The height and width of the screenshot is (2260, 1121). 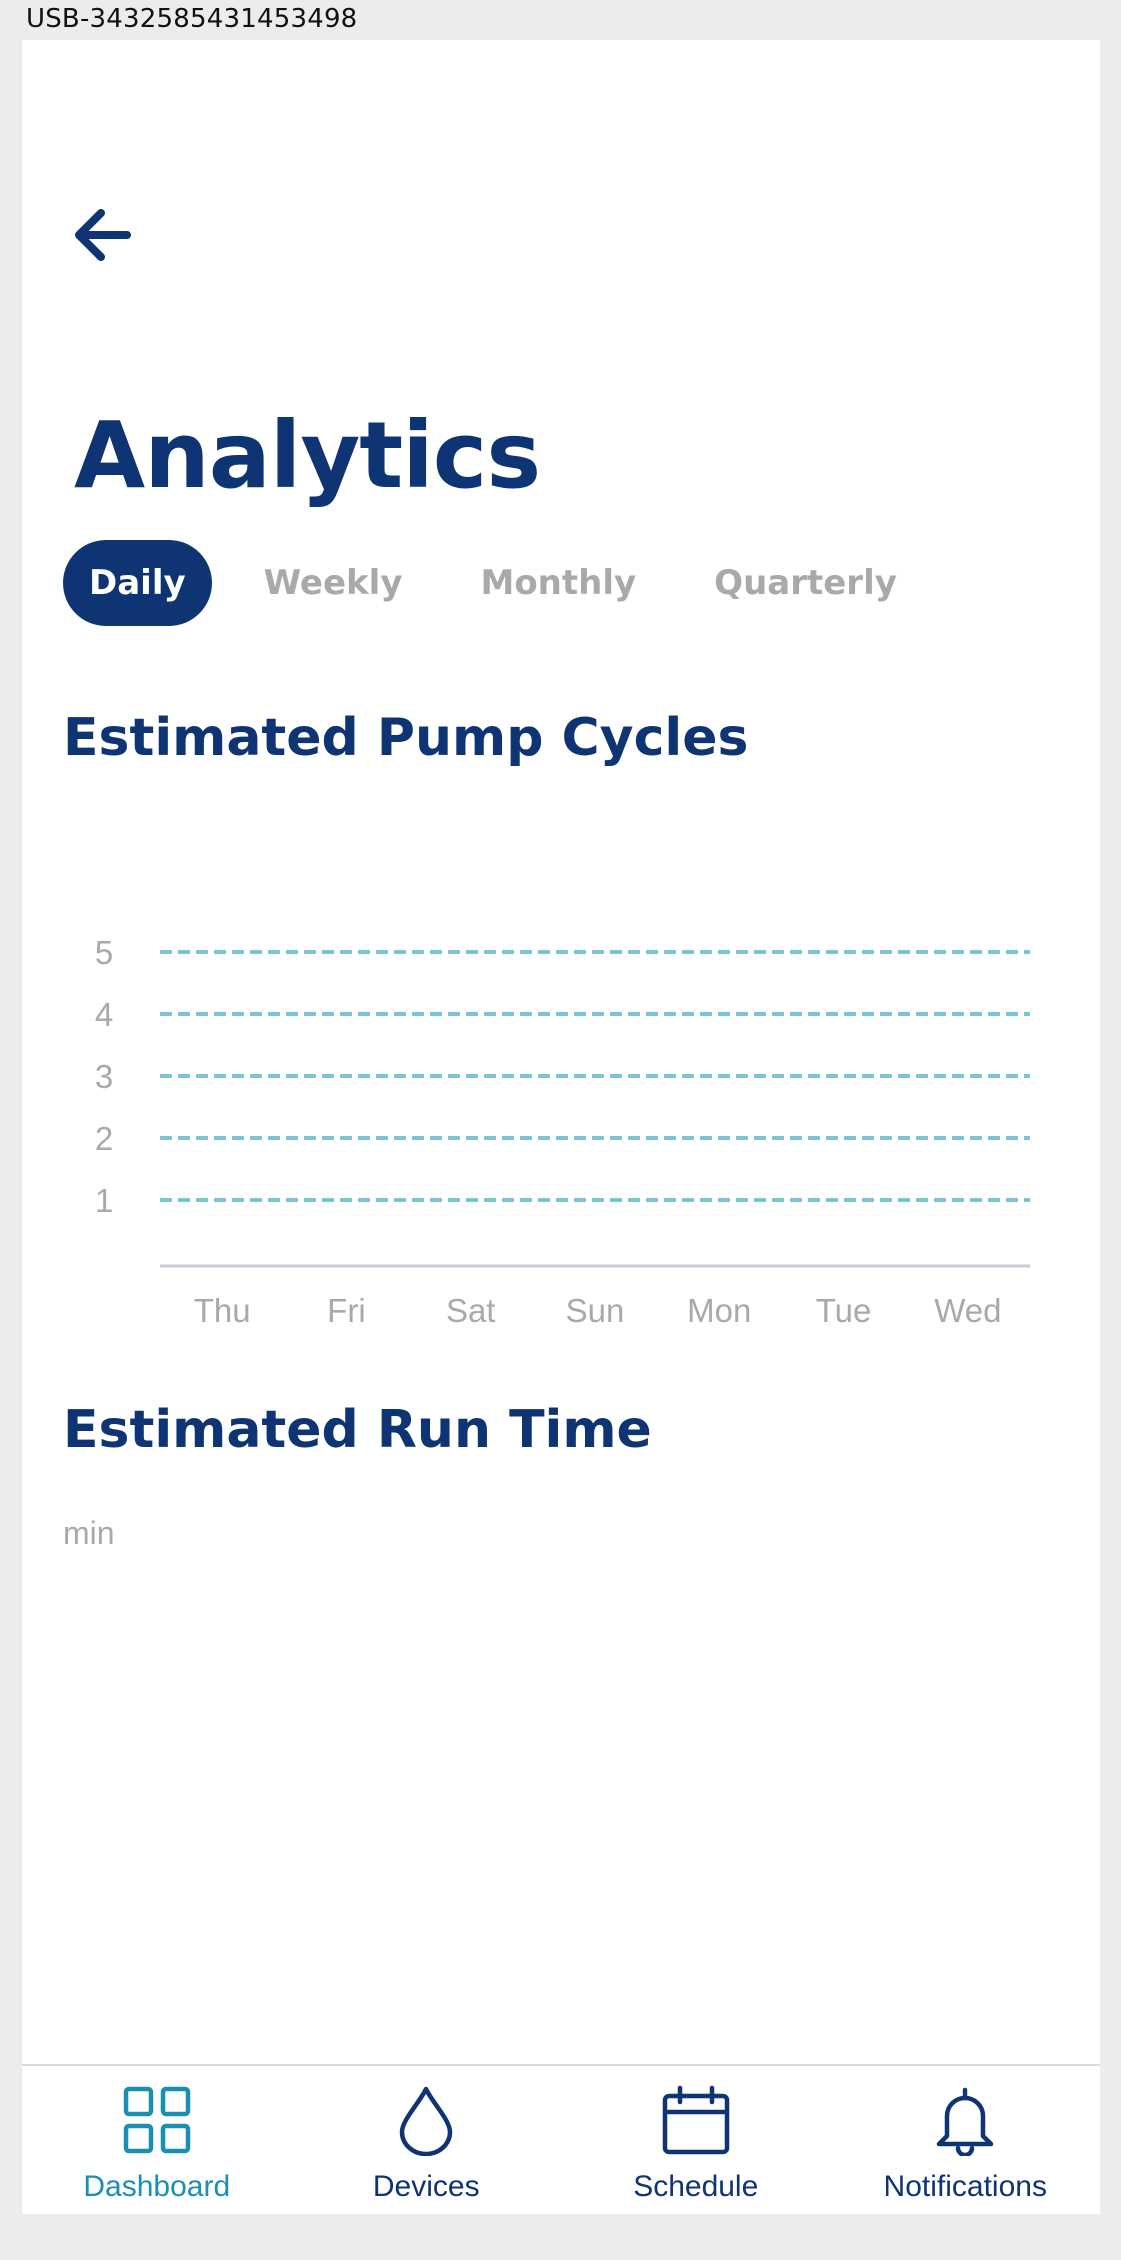 I want to click on water-drop-icon, so click(x=426, y=2121).